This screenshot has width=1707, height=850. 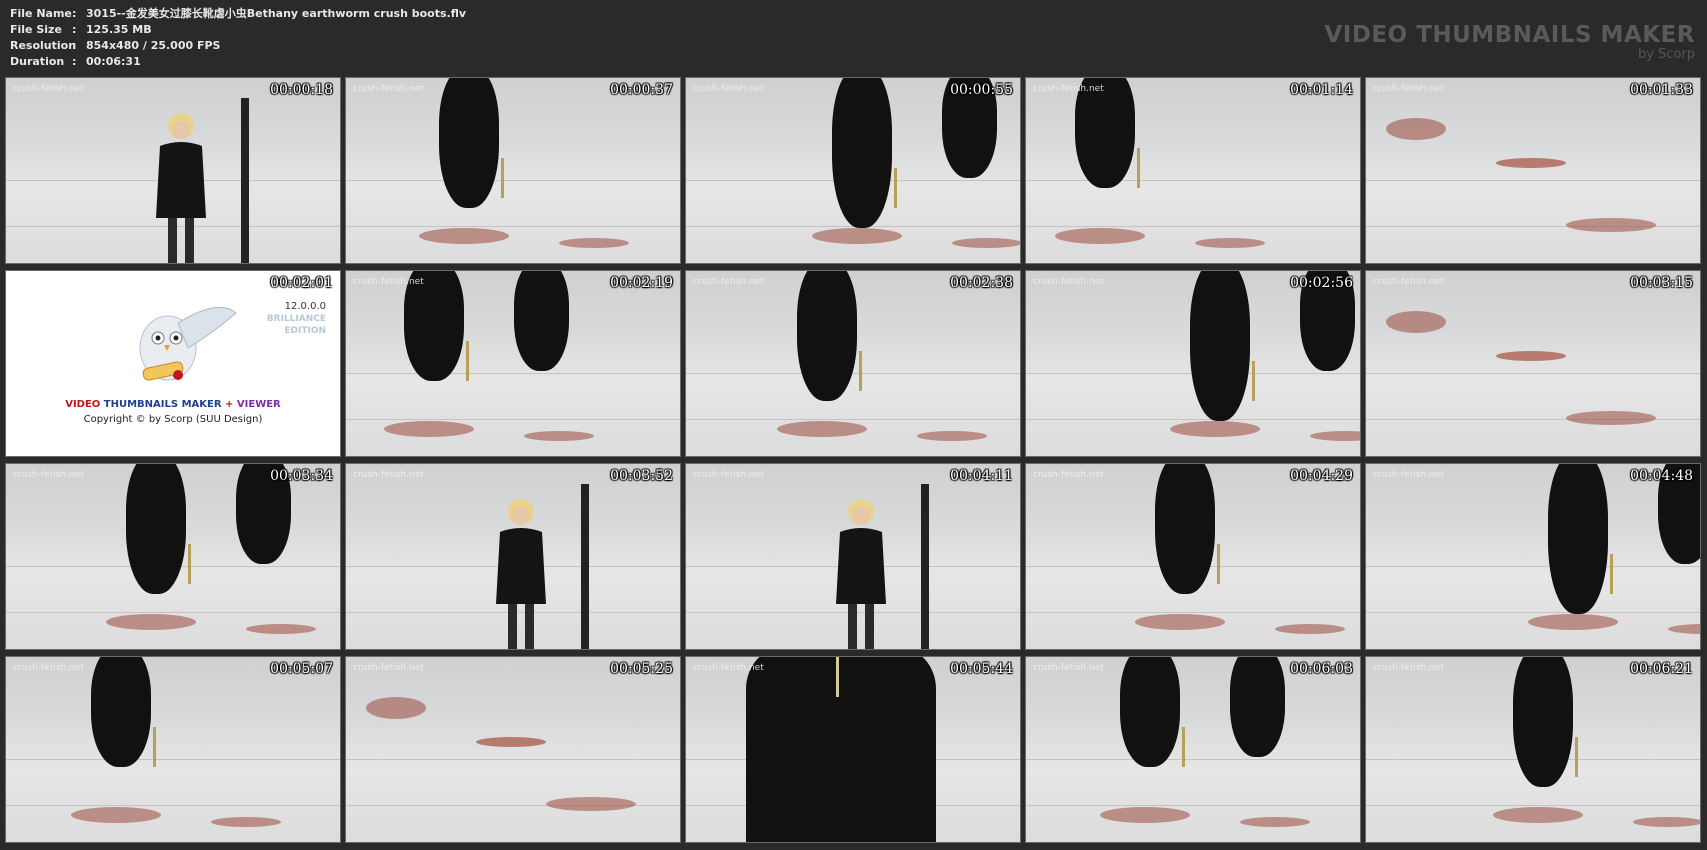 I want to click on duration-value: 00:06:31, so click(x=113, y=61).